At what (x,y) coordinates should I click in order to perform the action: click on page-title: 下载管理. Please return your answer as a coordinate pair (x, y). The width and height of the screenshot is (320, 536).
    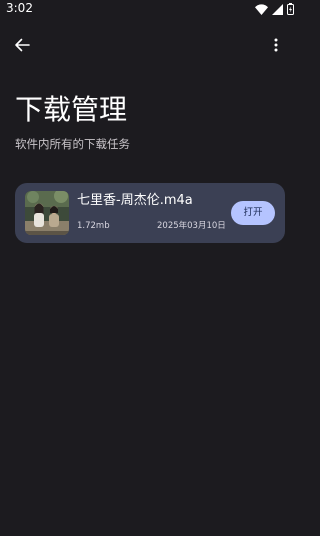
    Looking at the image, I should click on (71, 109).